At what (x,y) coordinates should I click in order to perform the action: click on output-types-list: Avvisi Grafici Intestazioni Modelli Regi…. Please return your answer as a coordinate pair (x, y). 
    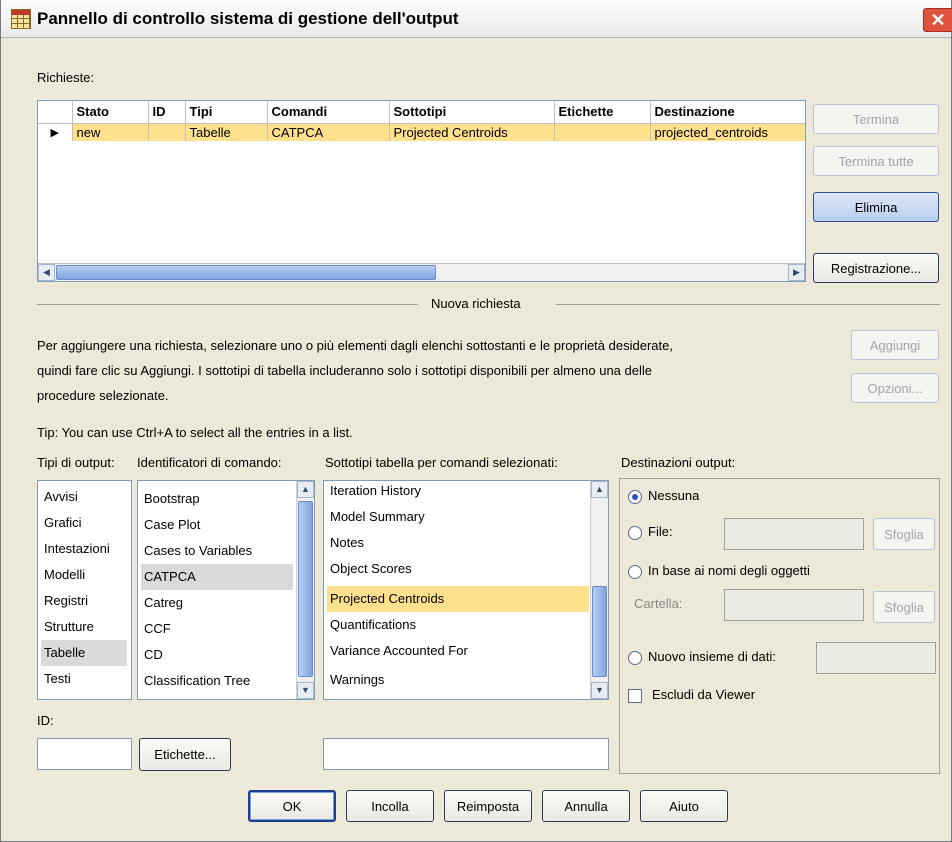
    Looking at the image, I should click on (84, 590).